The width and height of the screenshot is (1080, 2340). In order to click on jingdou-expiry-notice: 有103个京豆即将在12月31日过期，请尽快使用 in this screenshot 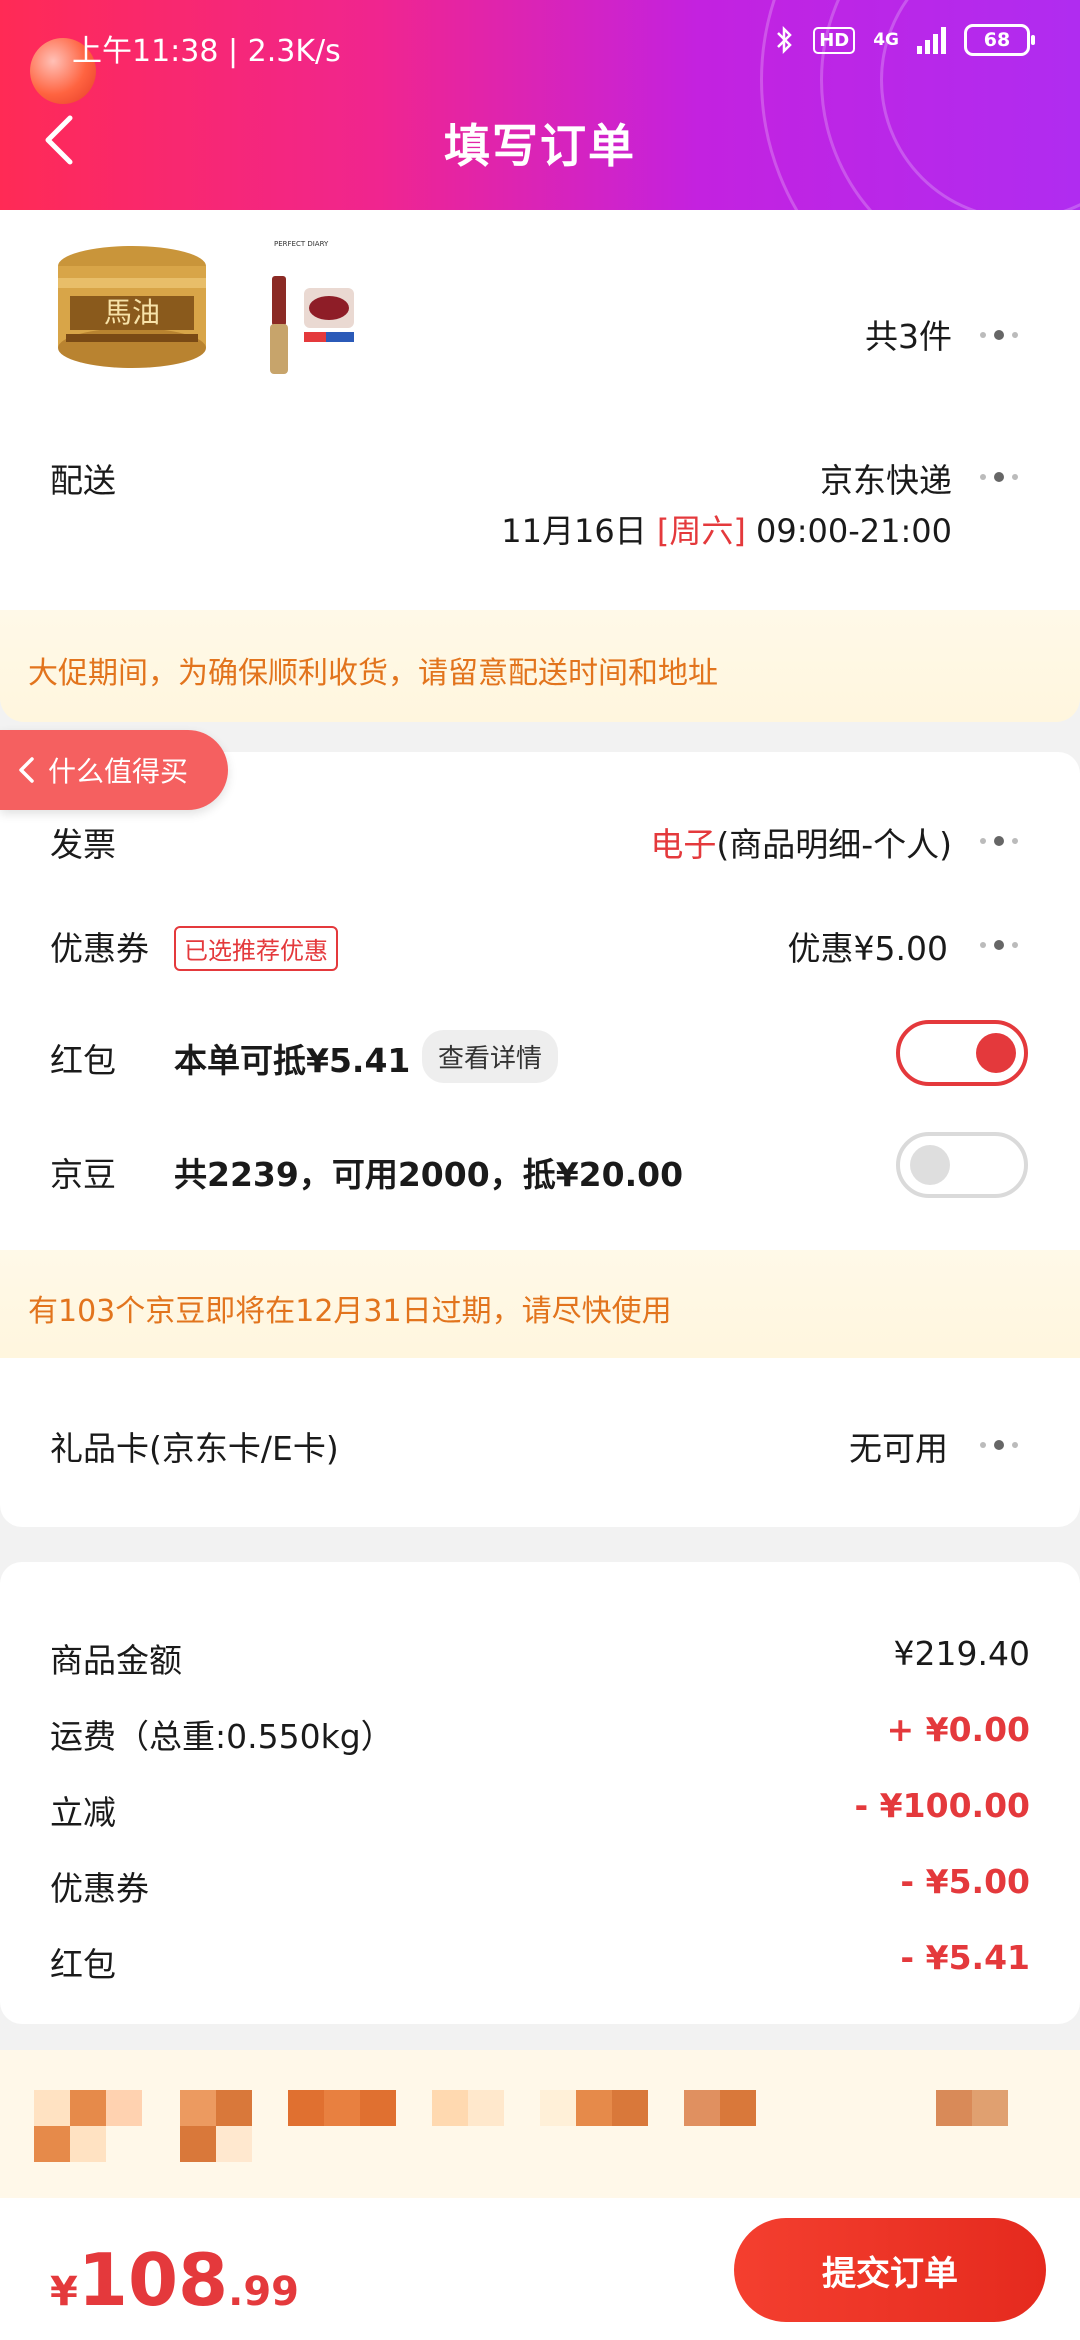, I will do `click(540, 1304)`.